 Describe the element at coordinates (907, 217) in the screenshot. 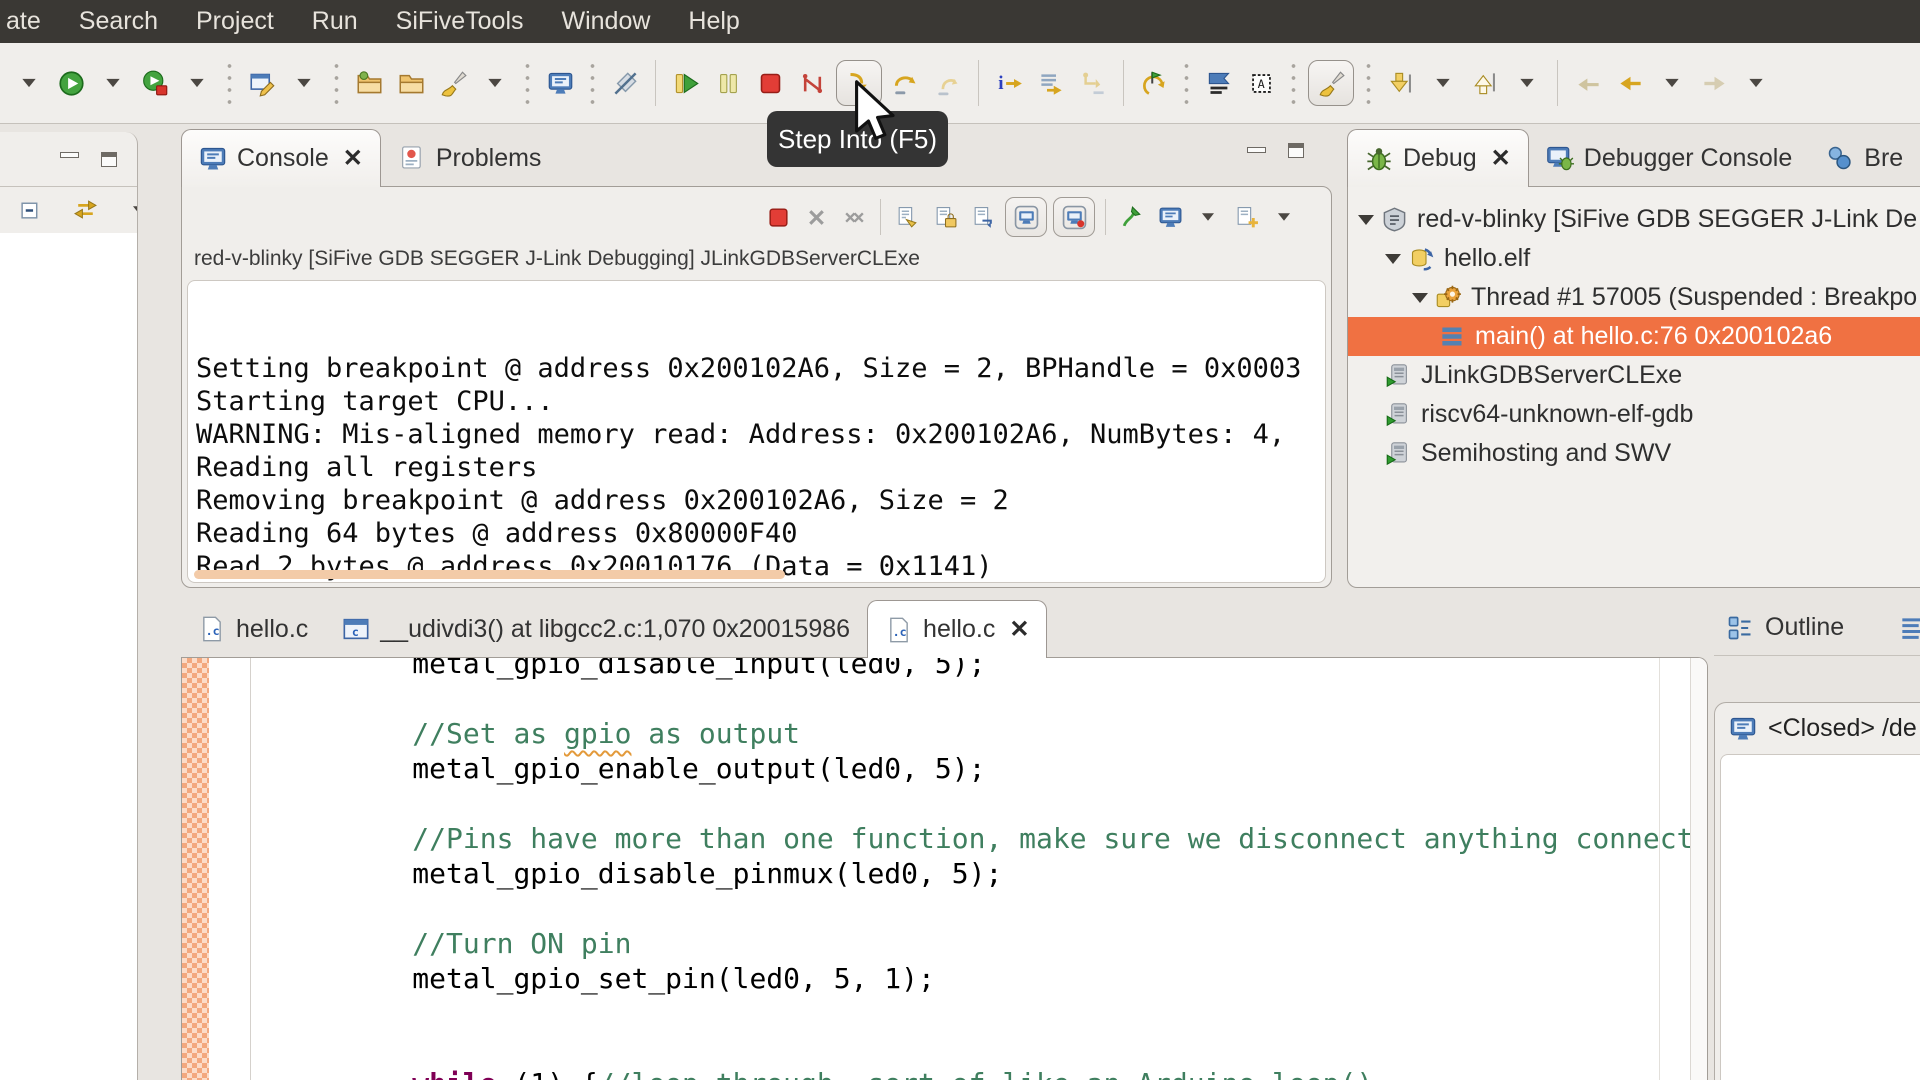

I see `clear-console-button` at that location.